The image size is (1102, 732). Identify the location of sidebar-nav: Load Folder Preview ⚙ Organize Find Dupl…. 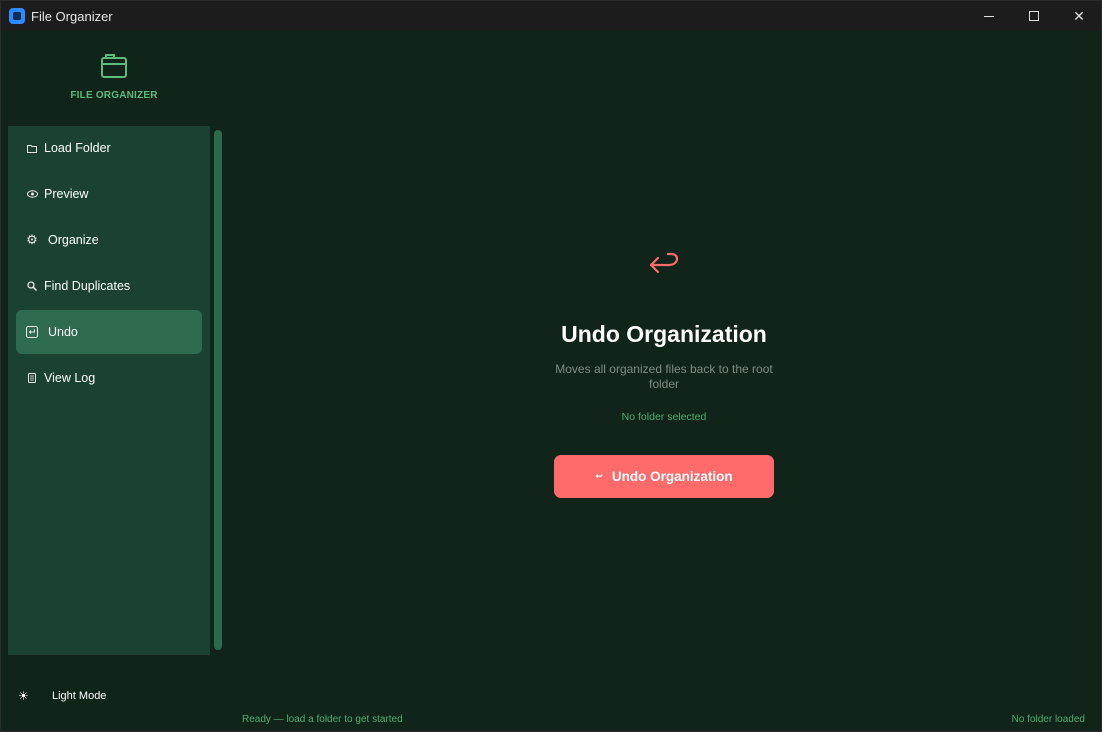
(109, 390).